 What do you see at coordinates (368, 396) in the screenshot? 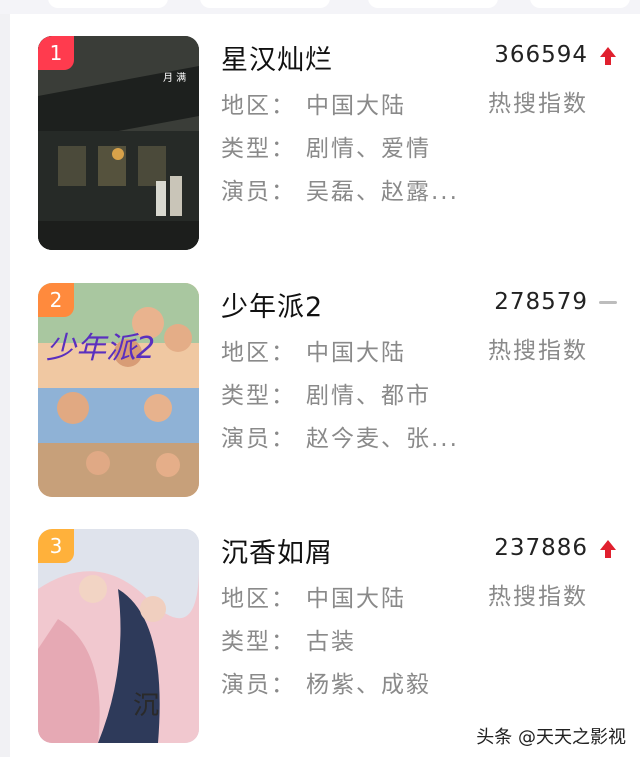
I see `genre-value: 剧情、都市` at bounding box center [368, 396].